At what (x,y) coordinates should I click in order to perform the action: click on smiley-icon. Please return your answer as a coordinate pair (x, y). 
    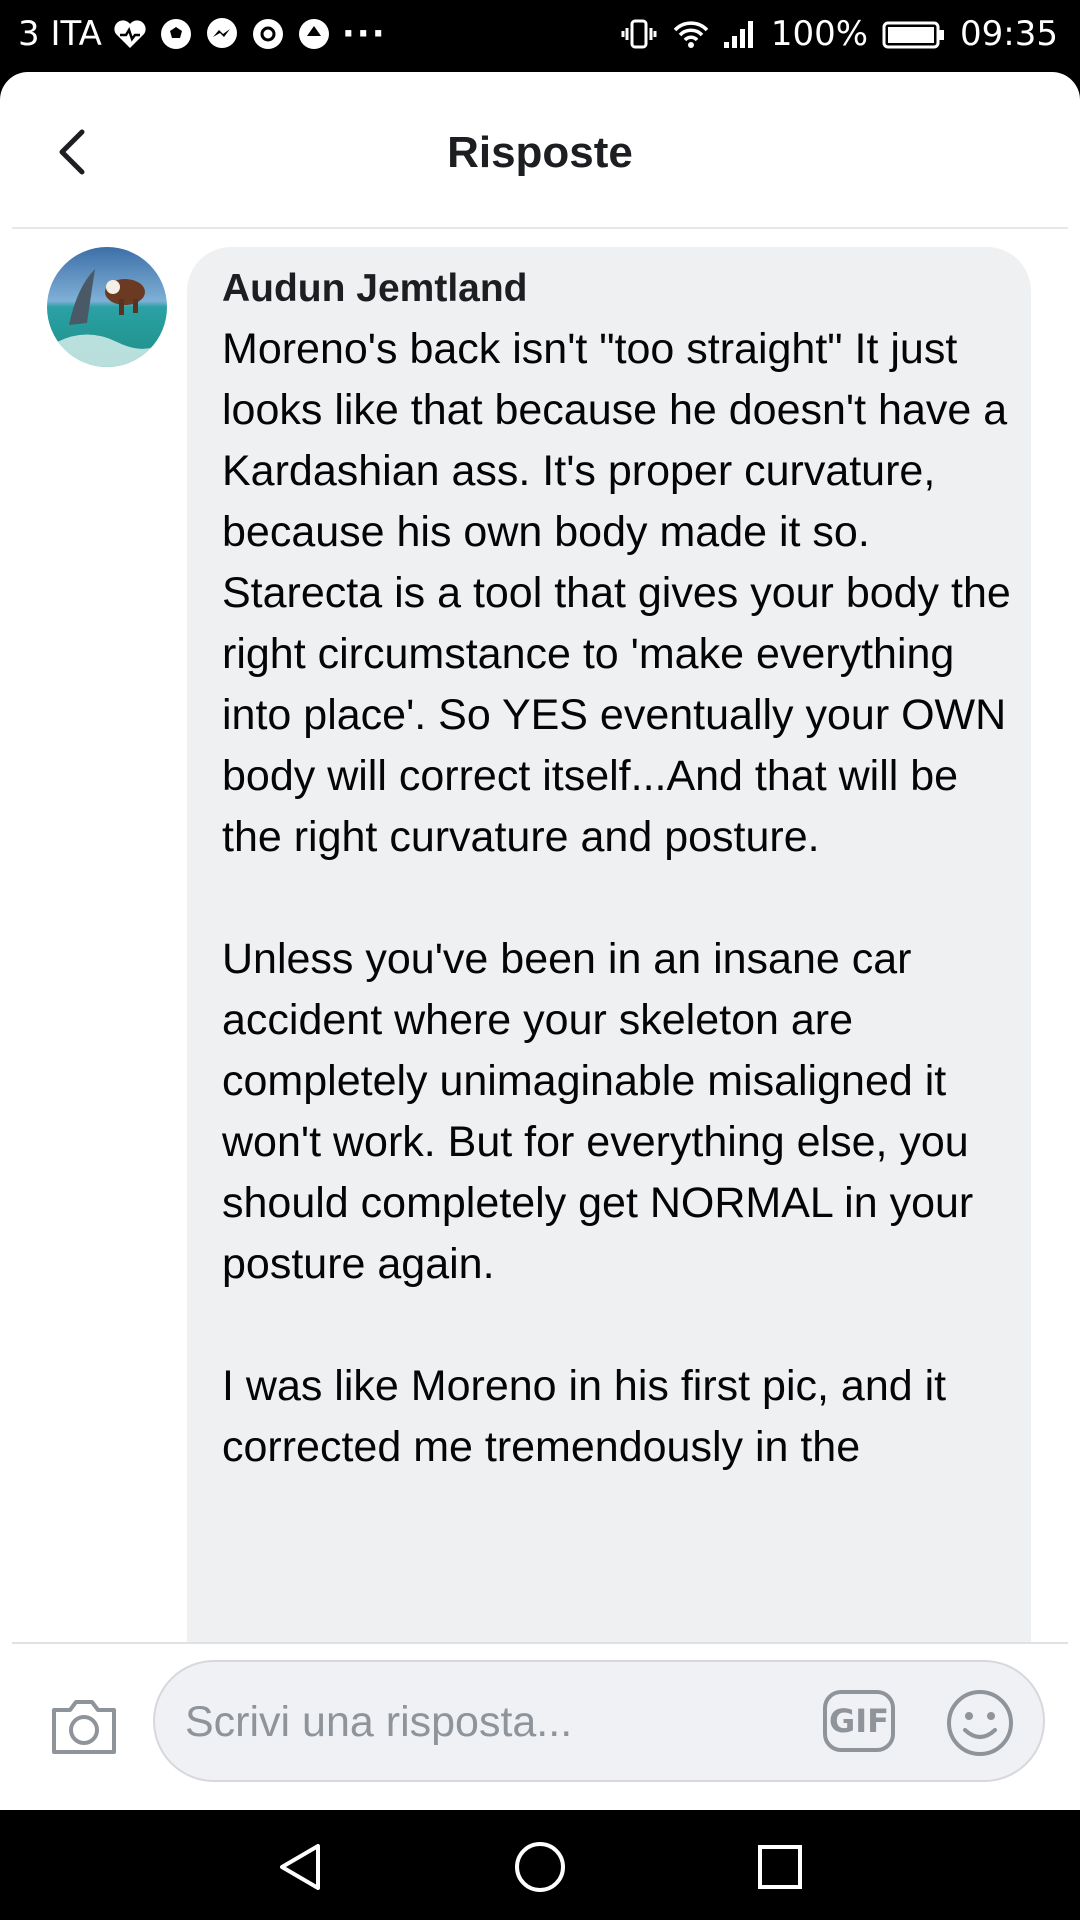
    Looking at the image, I should click on (980, 1723).